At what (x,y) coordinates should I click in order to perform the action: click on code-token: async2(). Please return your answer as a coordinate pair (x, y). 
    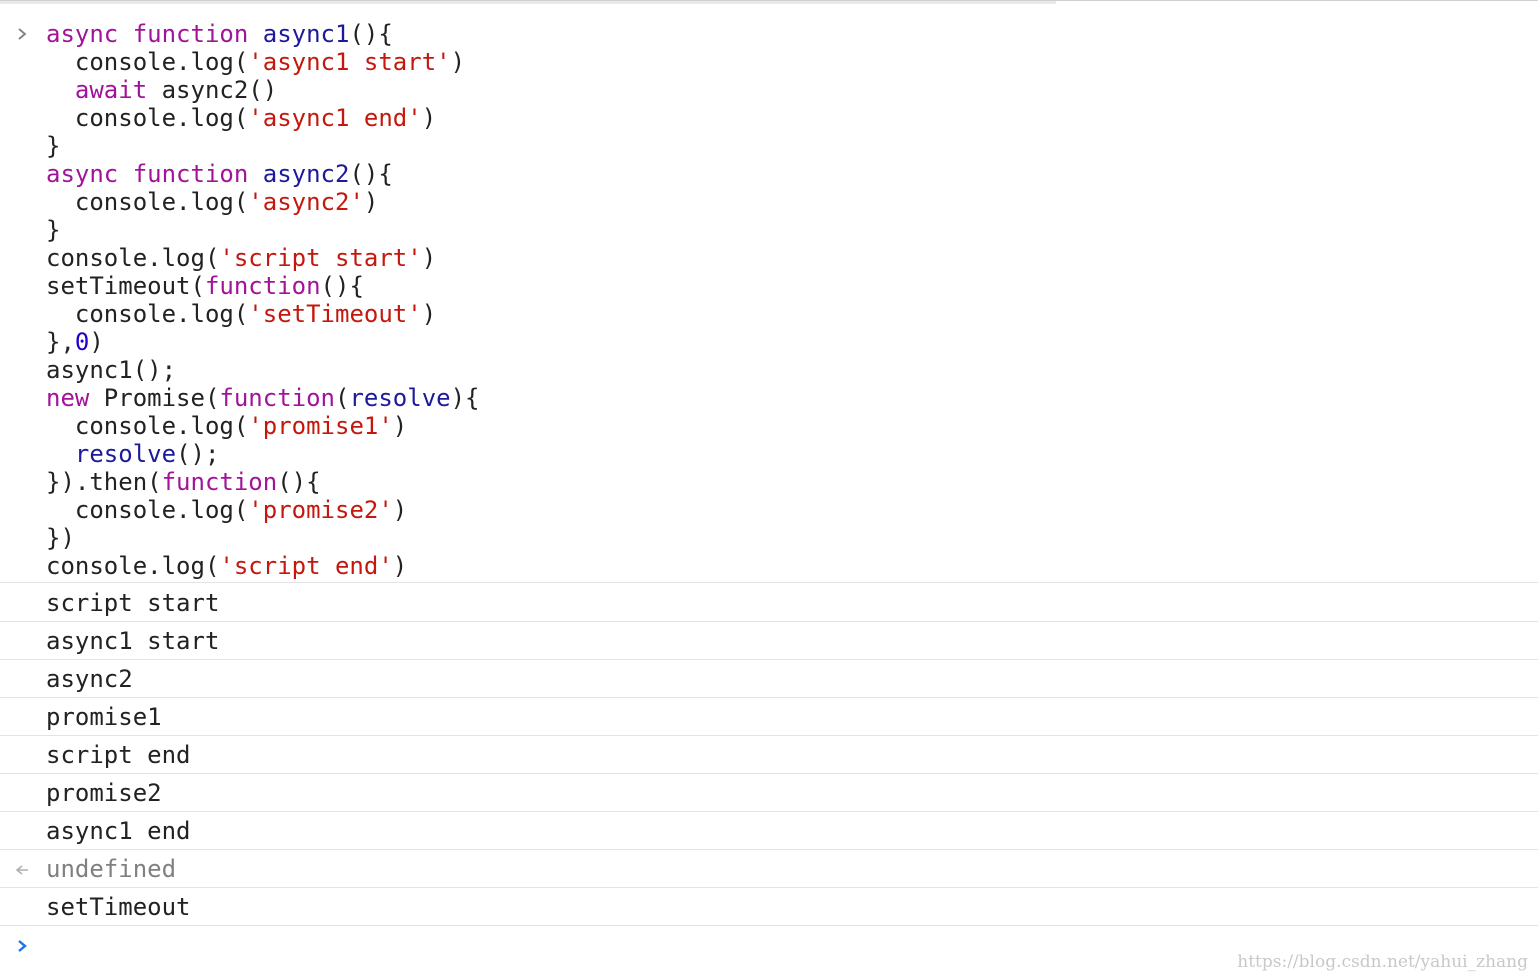
    Looking at the image, I should click on (212, 90).